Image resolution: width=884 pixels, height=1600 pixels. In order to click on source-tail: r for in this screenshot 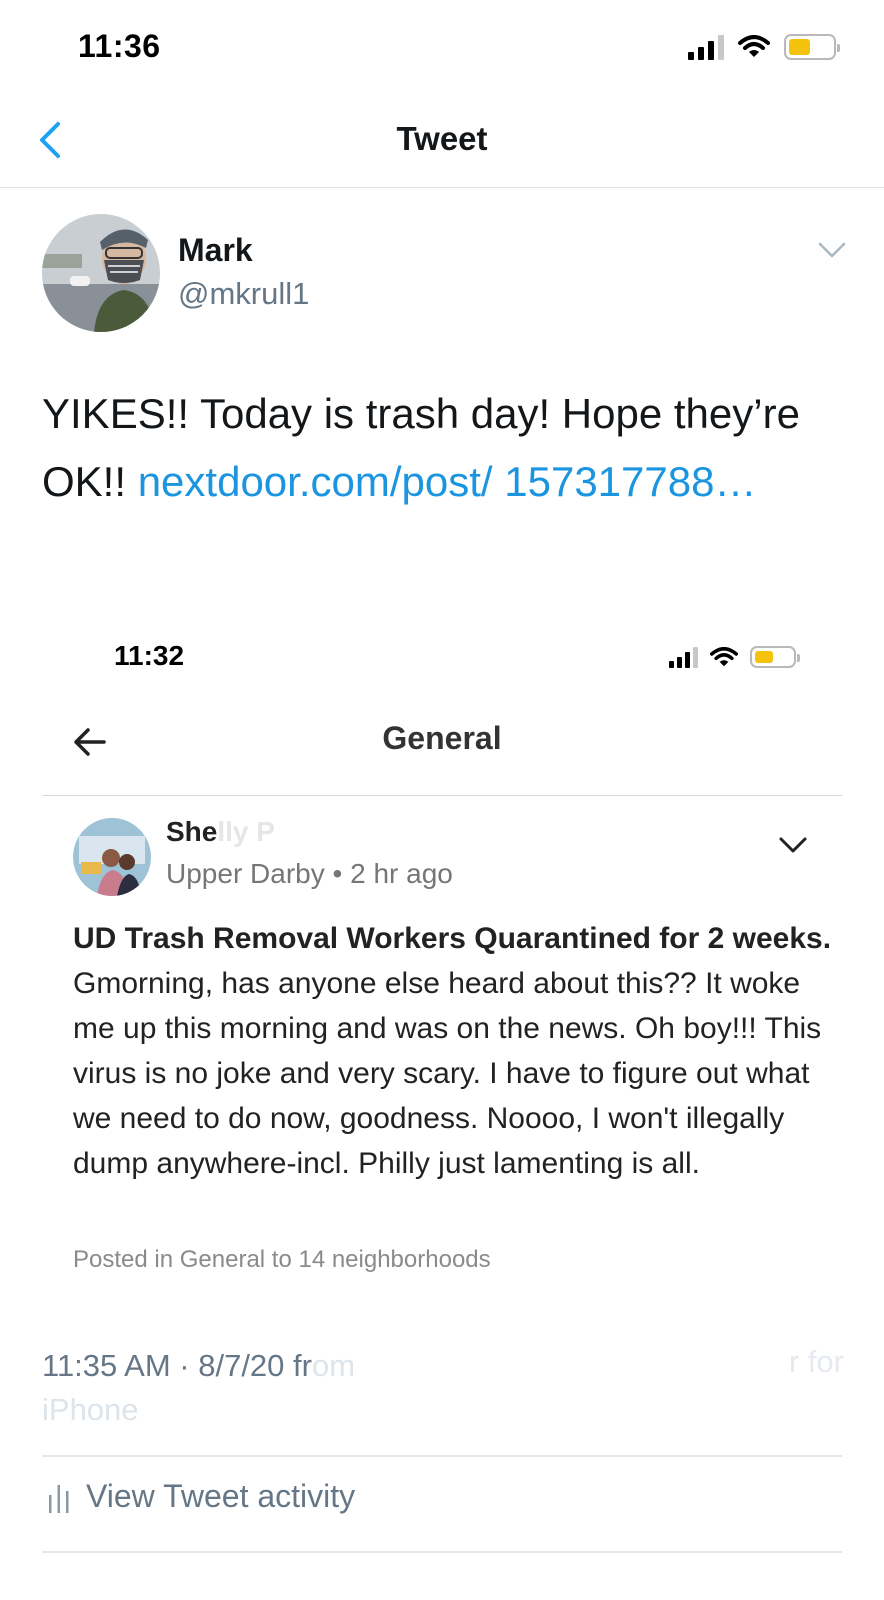, I will do `click(816, 1361)`.